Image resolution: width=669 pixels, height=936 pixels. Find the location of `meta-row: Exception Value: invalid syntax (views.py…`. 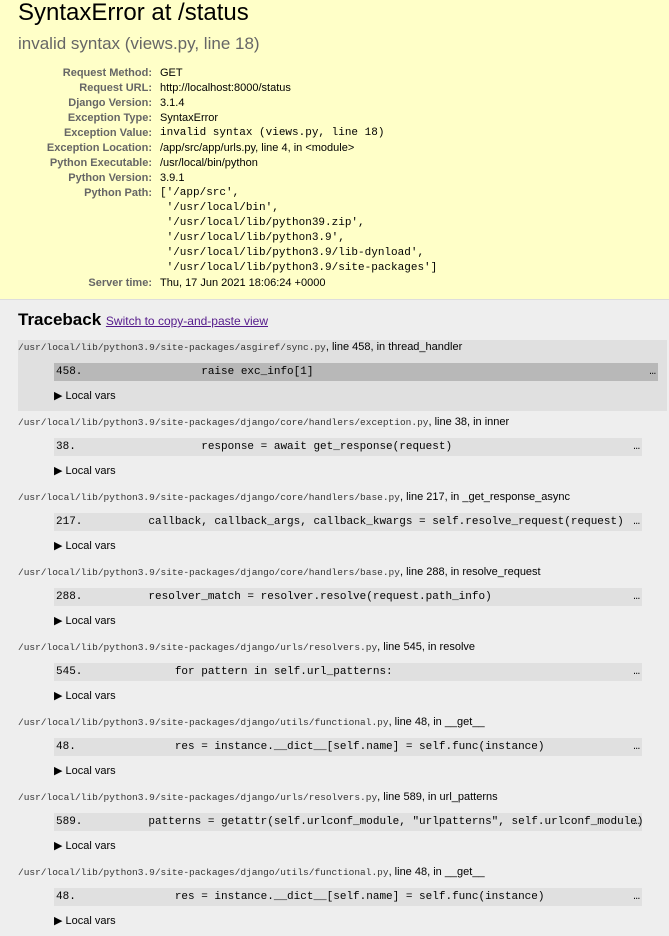

meta-row: Exception Value: invalid syntax (views.py… is located at coordinates (227, 133).